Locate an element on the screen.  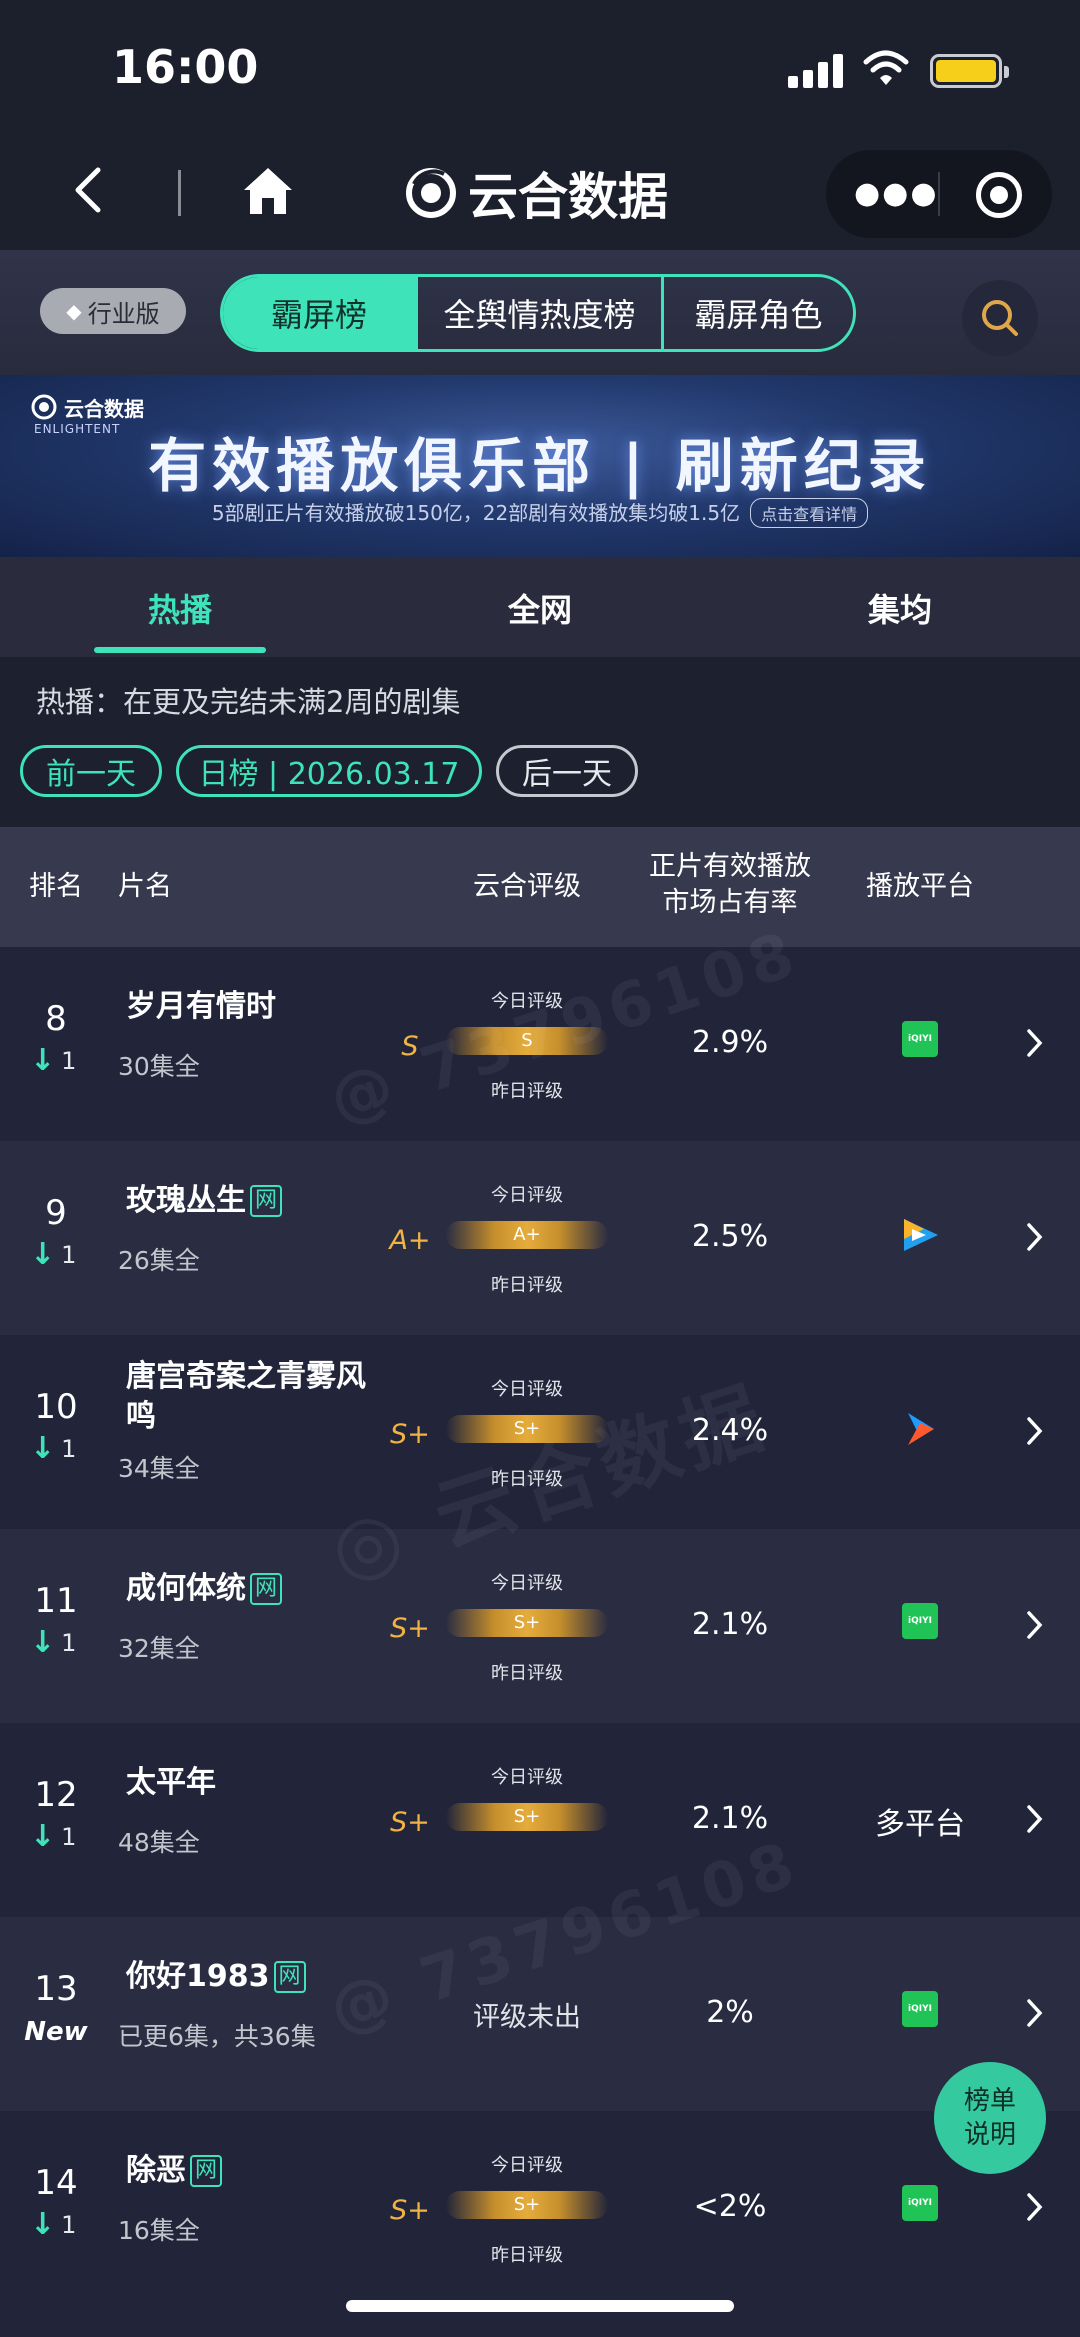
next-day-button: 后一天 is located at coordinates (567, 771).